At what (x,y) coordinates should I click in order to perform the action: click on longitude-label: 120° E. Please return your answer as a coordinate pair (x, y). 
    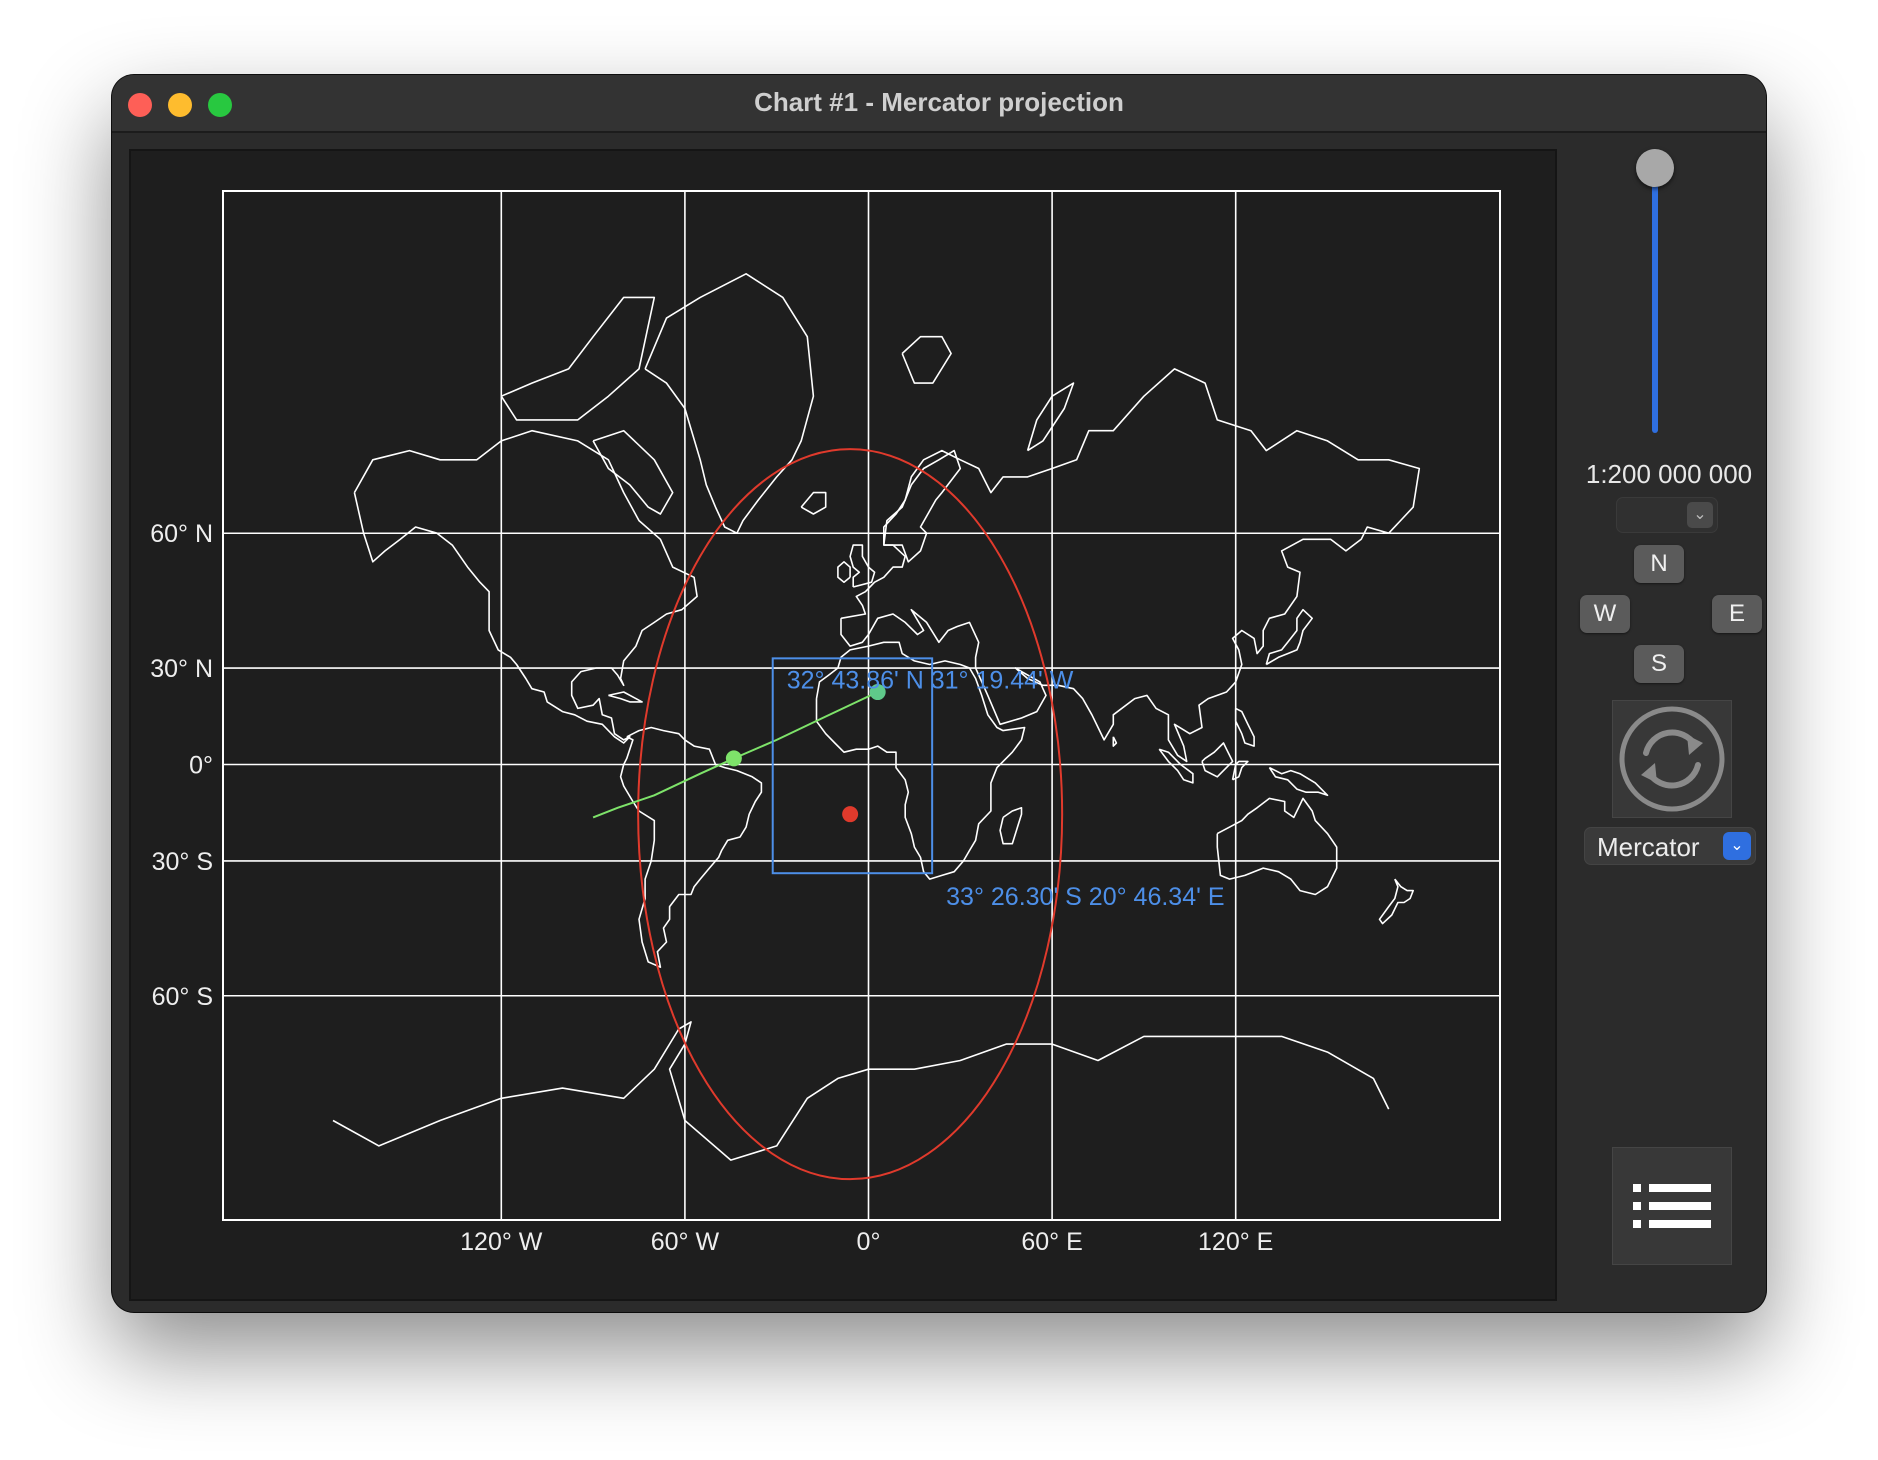
    Looking at the image, I should click on (1235, 1242).